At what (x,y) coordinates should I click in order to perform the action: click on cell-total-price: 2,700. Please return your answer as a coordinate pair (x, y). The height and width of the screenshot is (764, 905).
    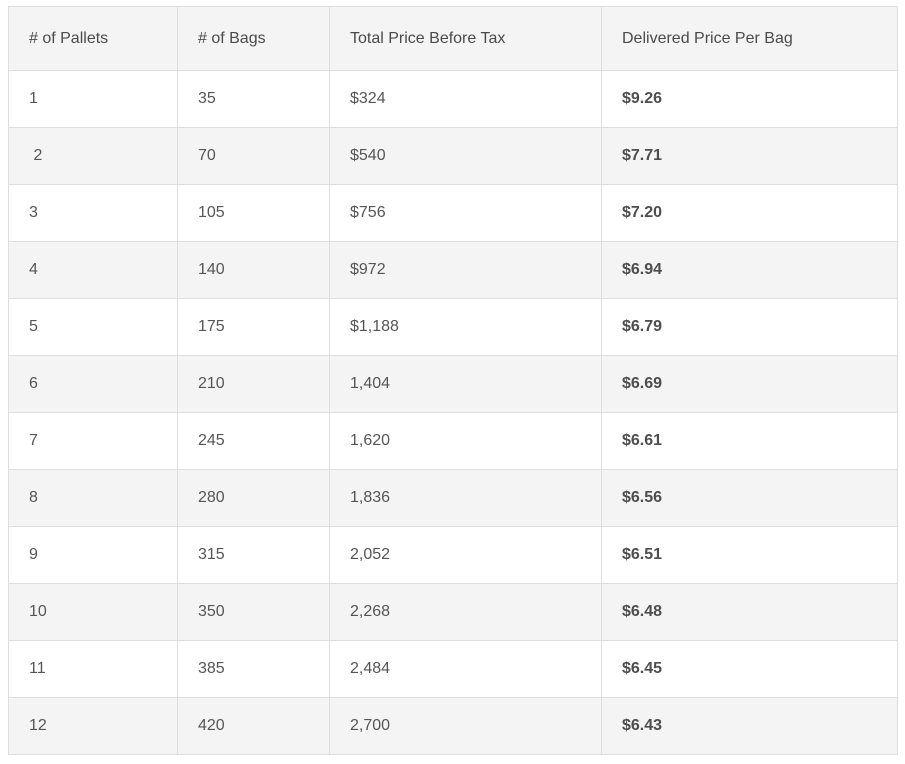
    Looking at the image, I should click on (465, 726).